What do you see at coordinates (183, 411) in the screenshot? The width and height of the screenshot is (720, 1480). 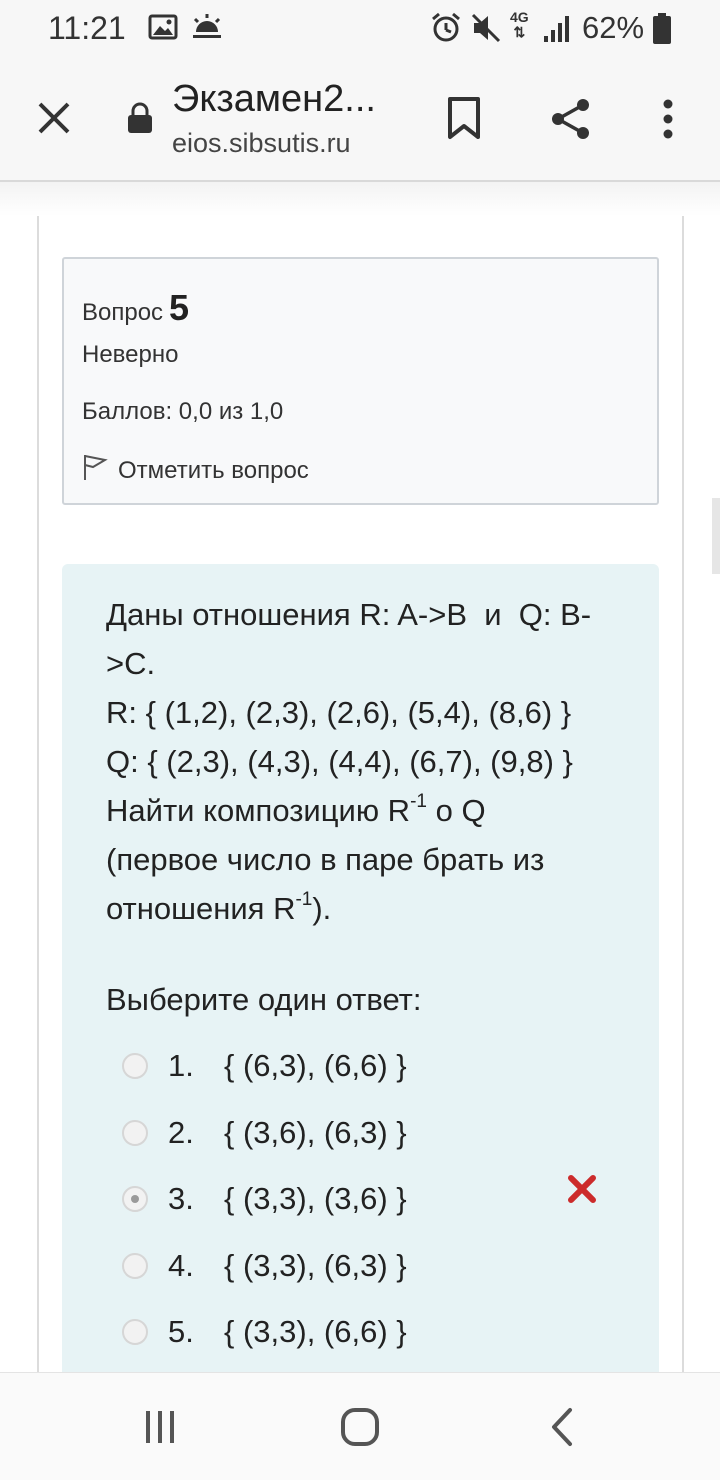 I see `question-grade: Баллов: 0,0 из 1,0` at bounding box center [183, 411].